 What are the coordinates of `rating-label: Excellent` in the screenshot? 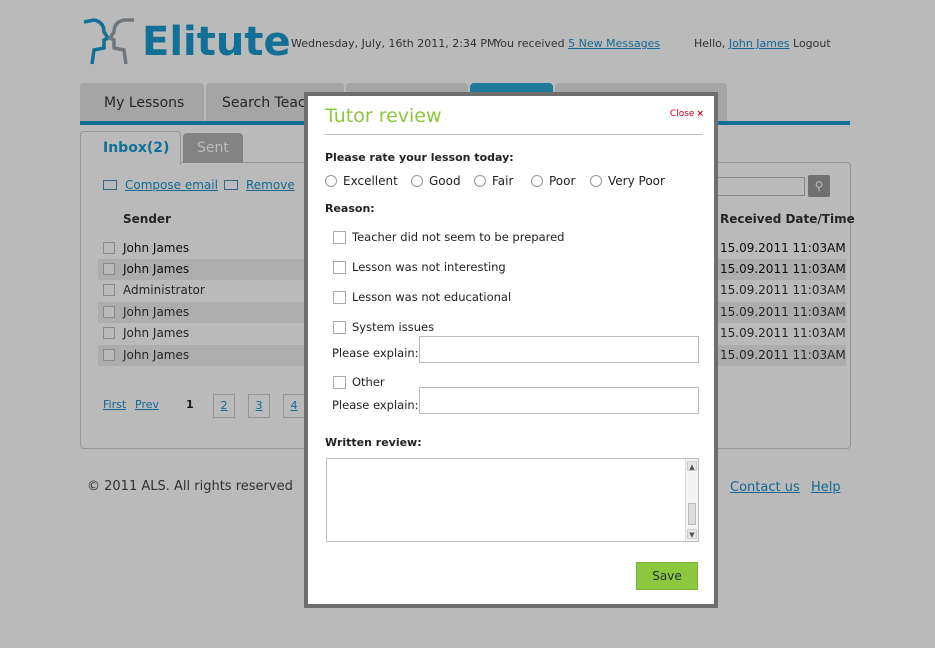 It's located at (370, 181).